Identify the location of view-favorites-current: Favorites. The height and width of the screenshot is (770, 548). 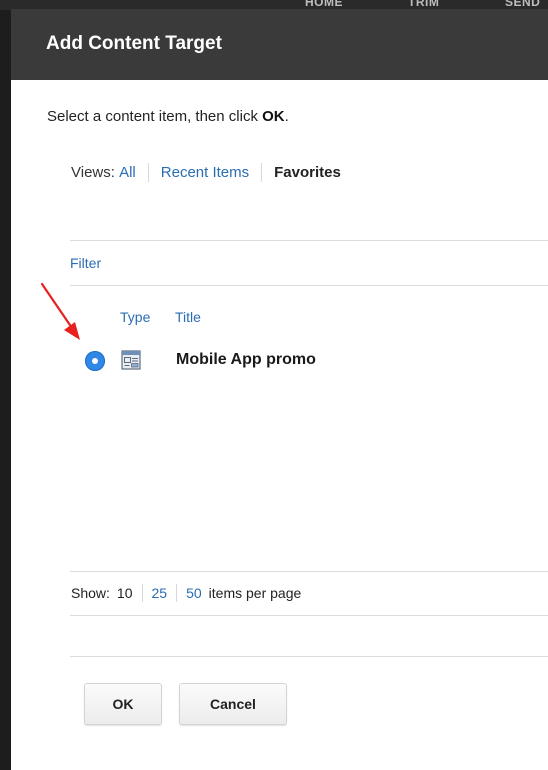
(307, 172).